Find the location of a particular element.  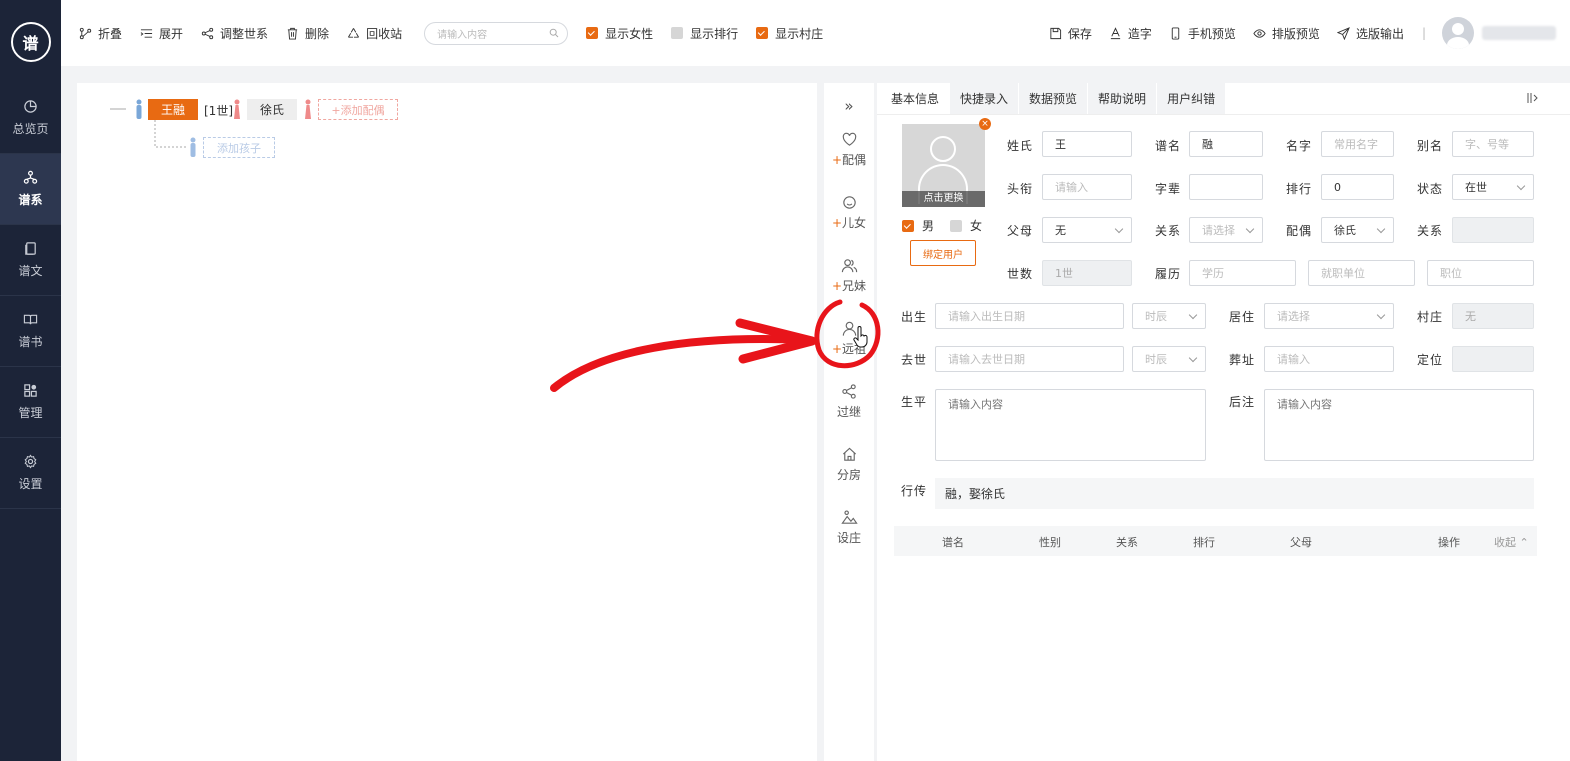

adopt-tool: 过继 is located at coordinates (849, 401).